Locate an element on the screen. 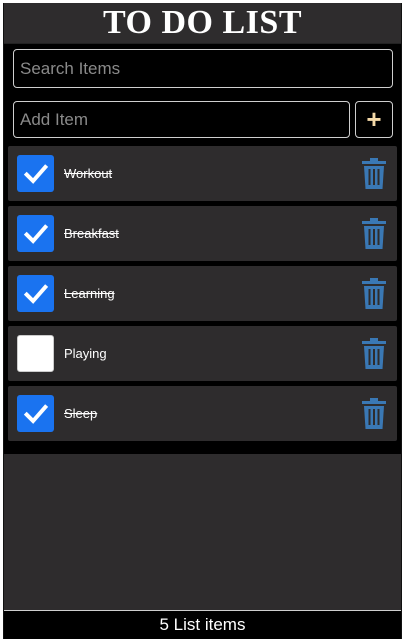 Image resolution: width=406 pixels, height=642 pixels. page-title: TO DO LIST is located at coordinates (202, 22).